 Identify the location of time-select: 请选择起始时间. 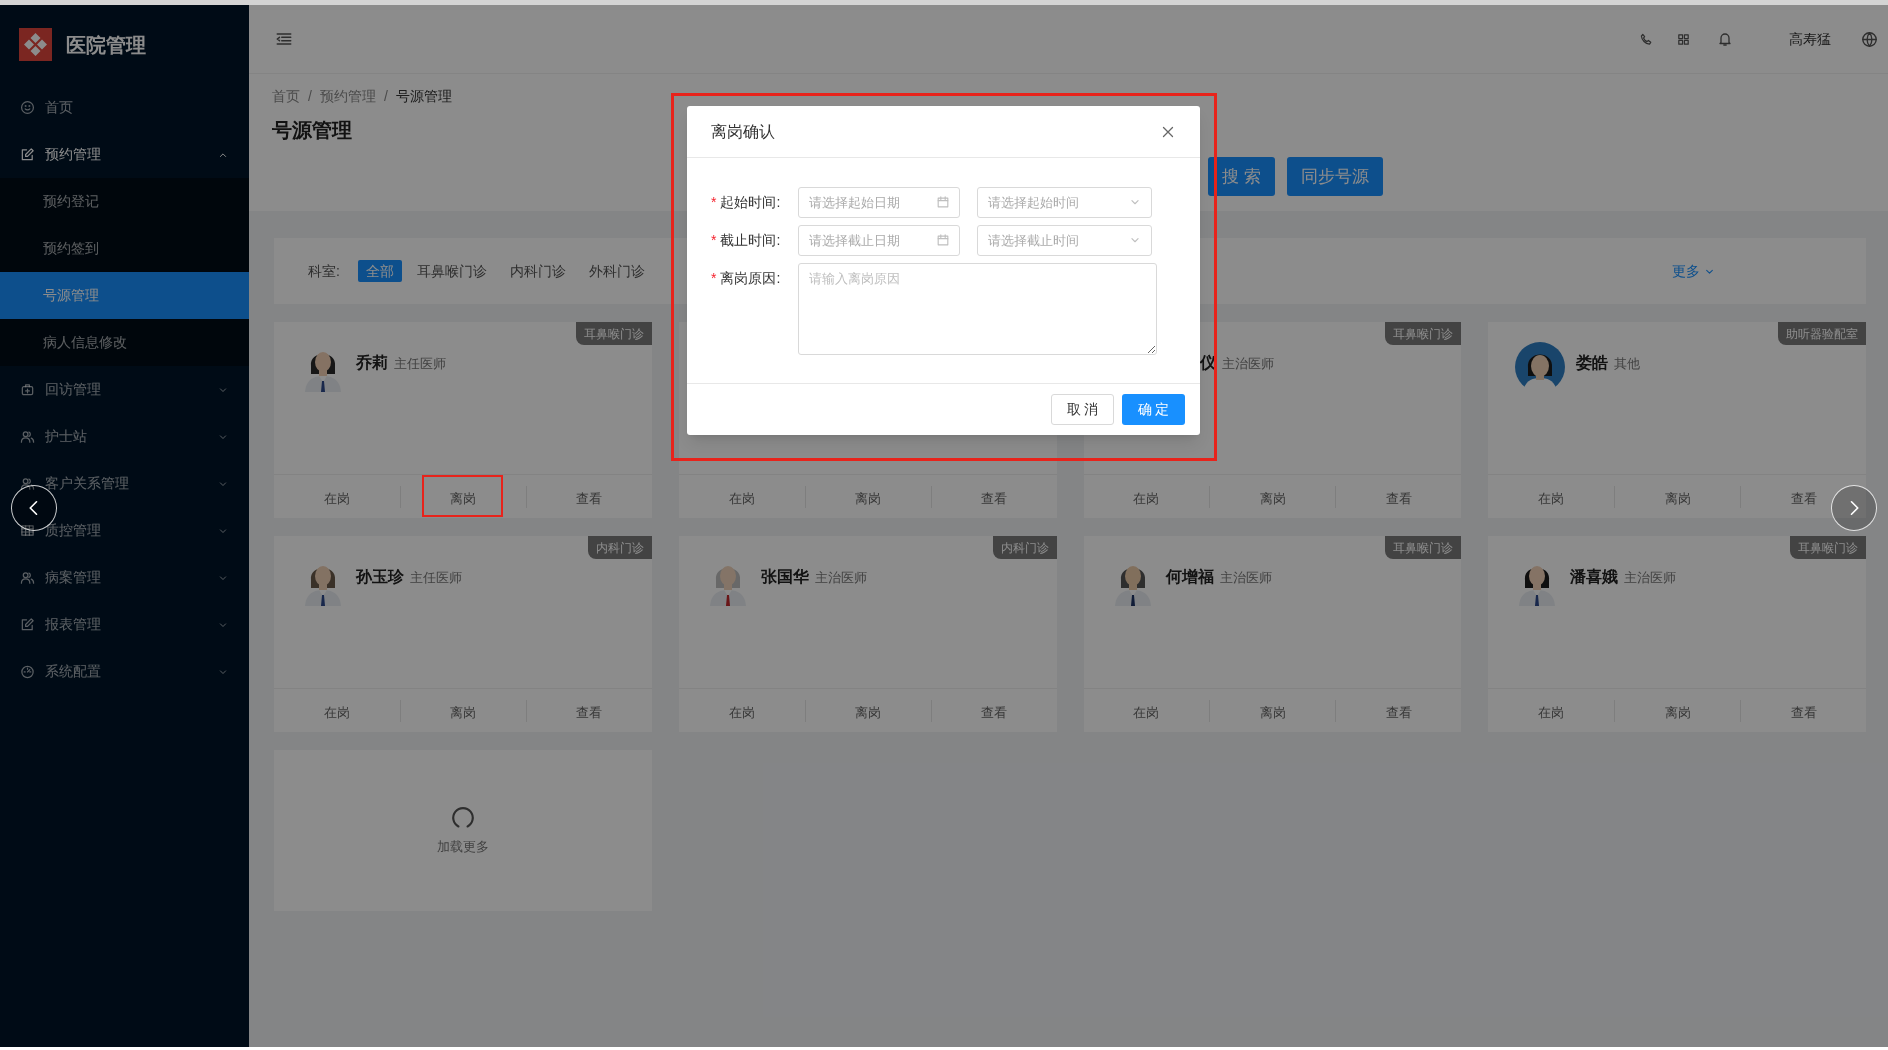
(1064, 202).